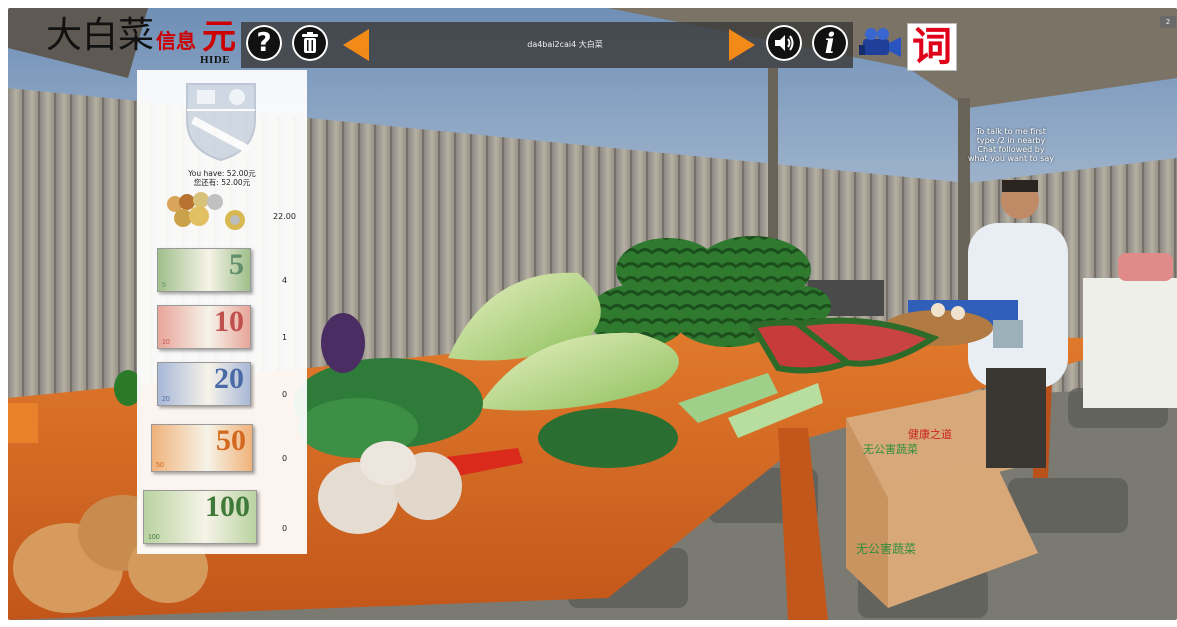  What do you see at coordinates (204, 270) in the screenshot?
I see `banknote-5: 5 5` at bounding box center [204, 270].